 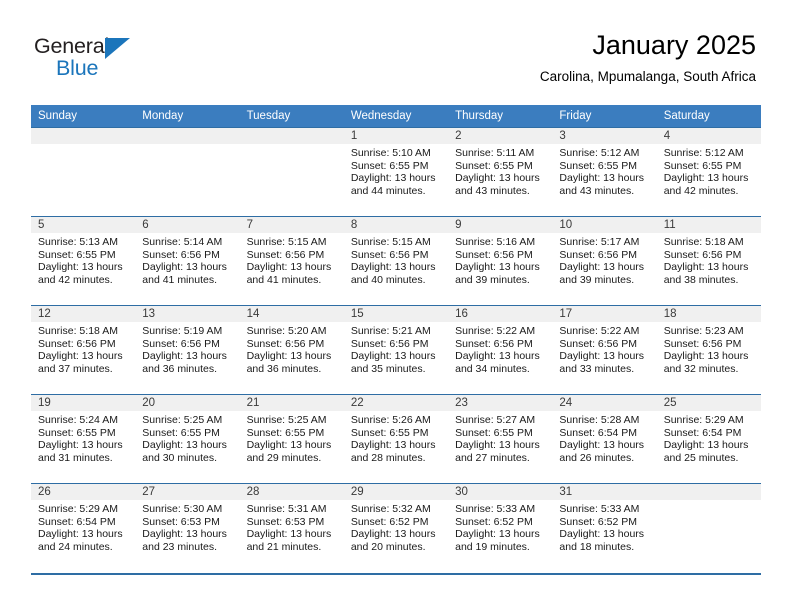 I want to click on daylight-text-line2: and 43 minutes., so click(x=597, y=190).